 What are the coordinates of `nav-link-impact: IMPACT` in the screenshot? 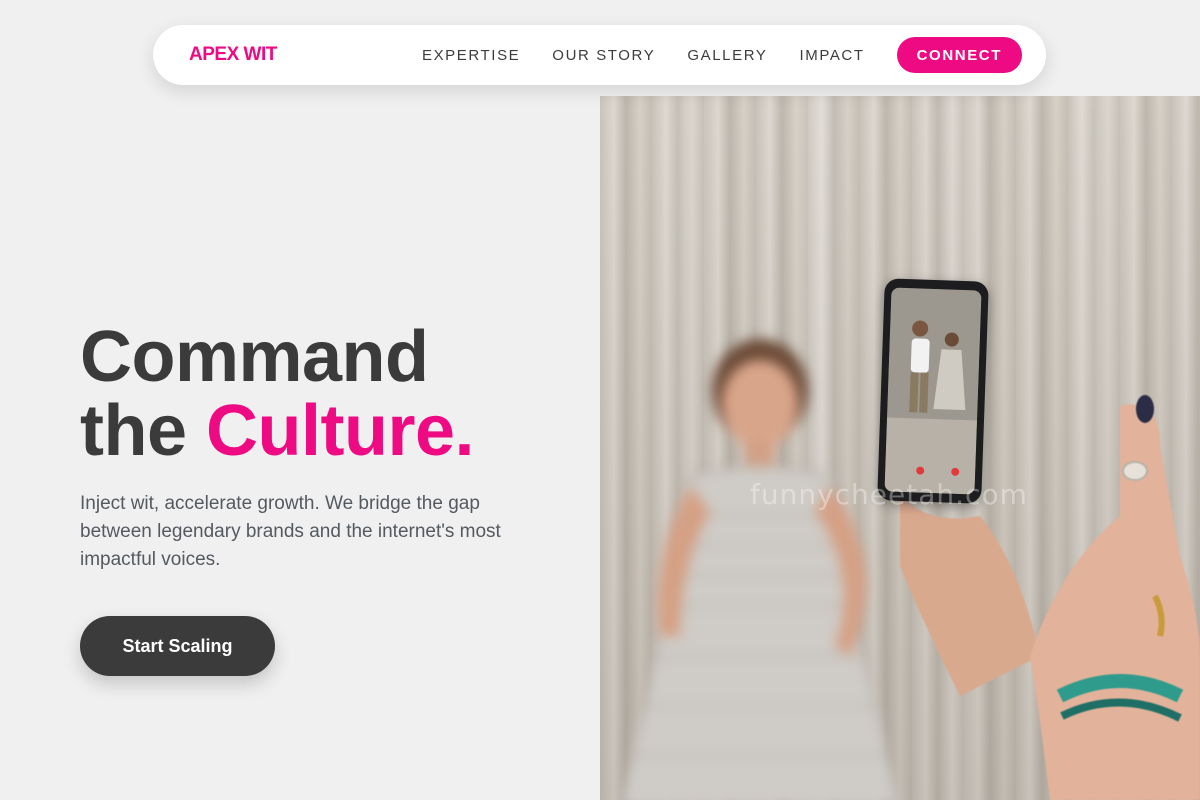 It's located at (831, 55).